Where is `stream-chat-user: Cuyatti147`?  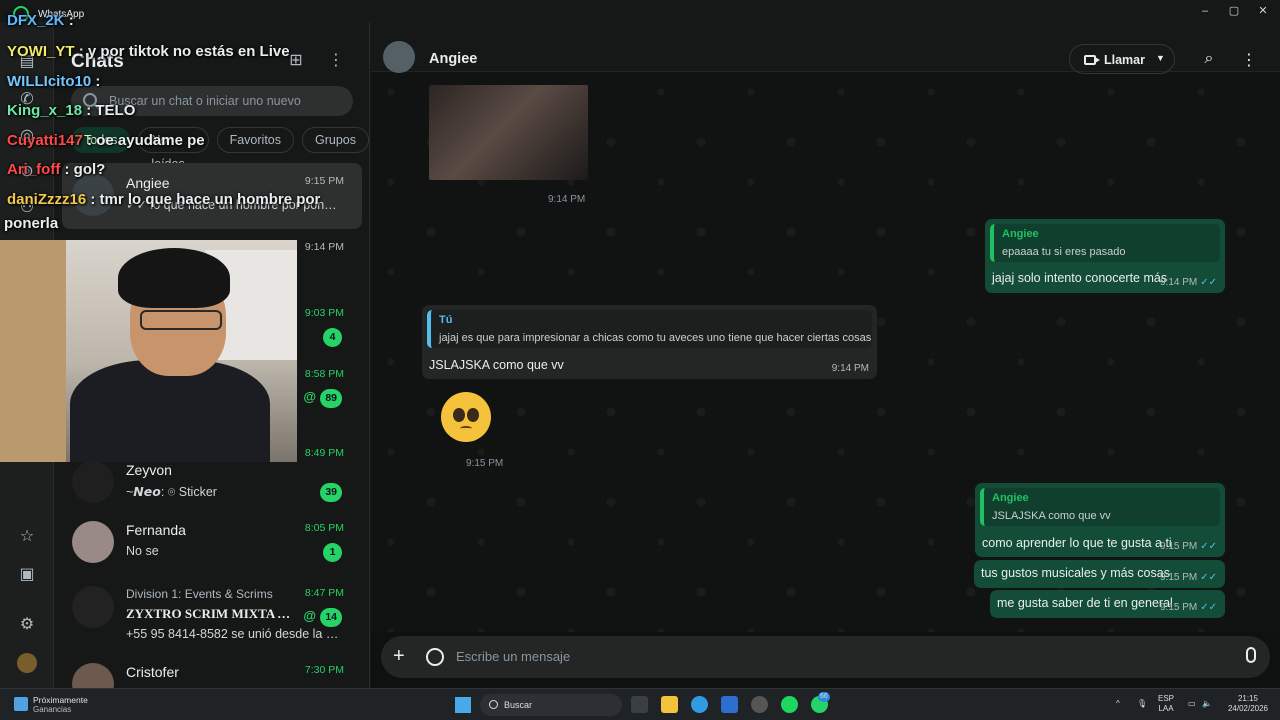 stream-chat-user: Cuyatti147 is located at coordinates (45, 140).